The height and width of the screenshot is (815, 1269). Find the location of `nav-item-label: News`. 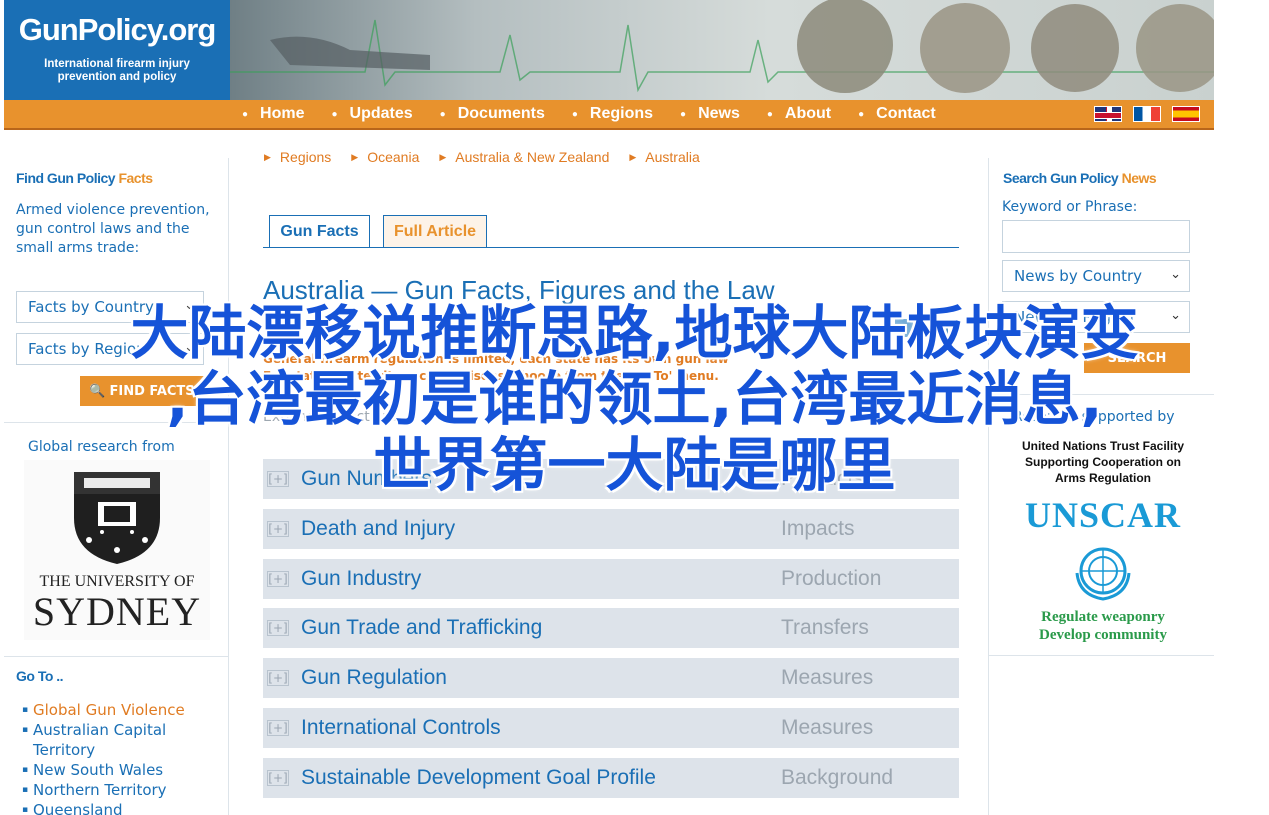

nav-item-label: News is located at coordinates (719, 113).